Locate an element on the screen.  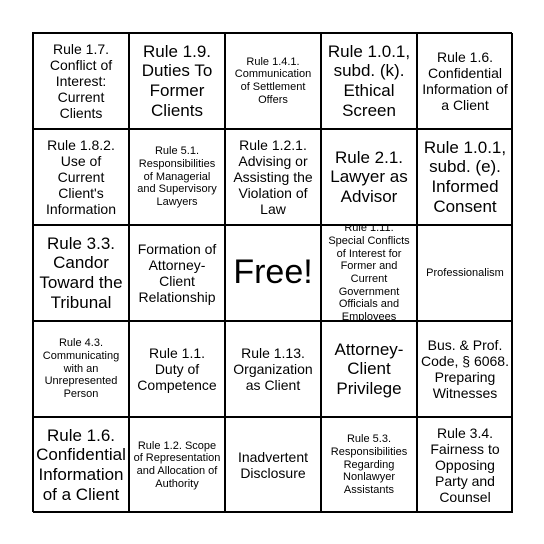
bingo-cell: Inadvertent Disclosure is located at coordinates (273, 465).